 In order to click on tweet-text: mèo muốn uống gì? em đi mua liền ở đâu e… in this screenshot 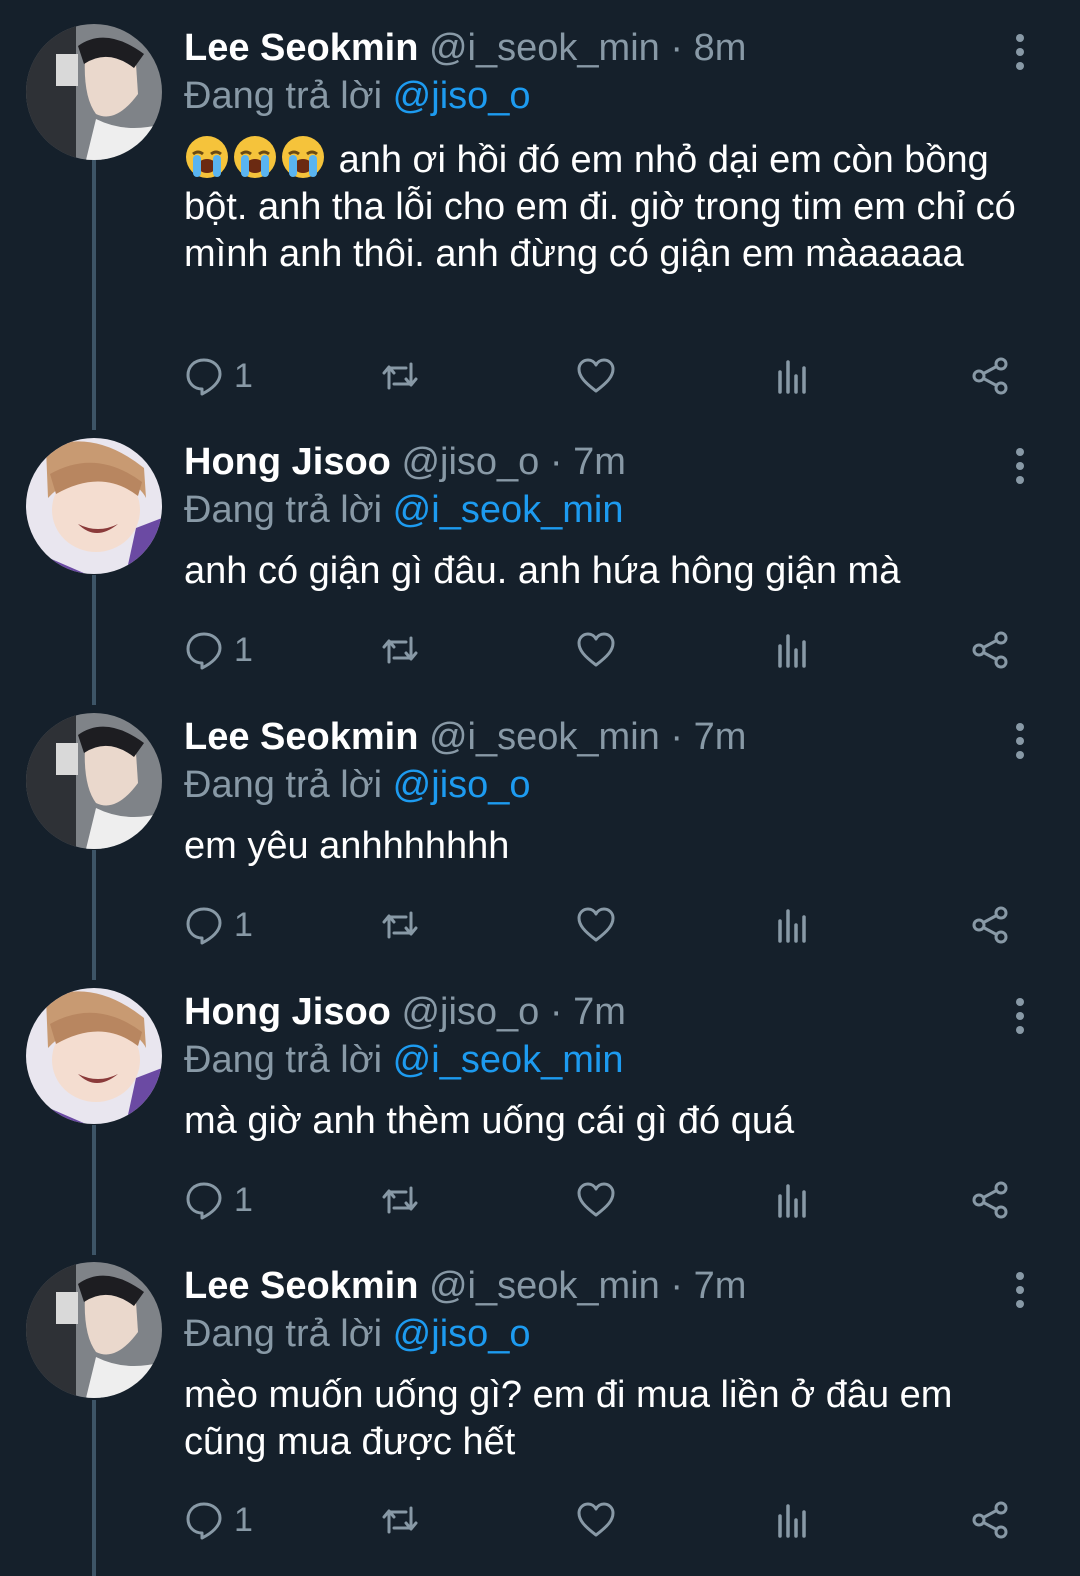, I will do `click(609, 1419)`.